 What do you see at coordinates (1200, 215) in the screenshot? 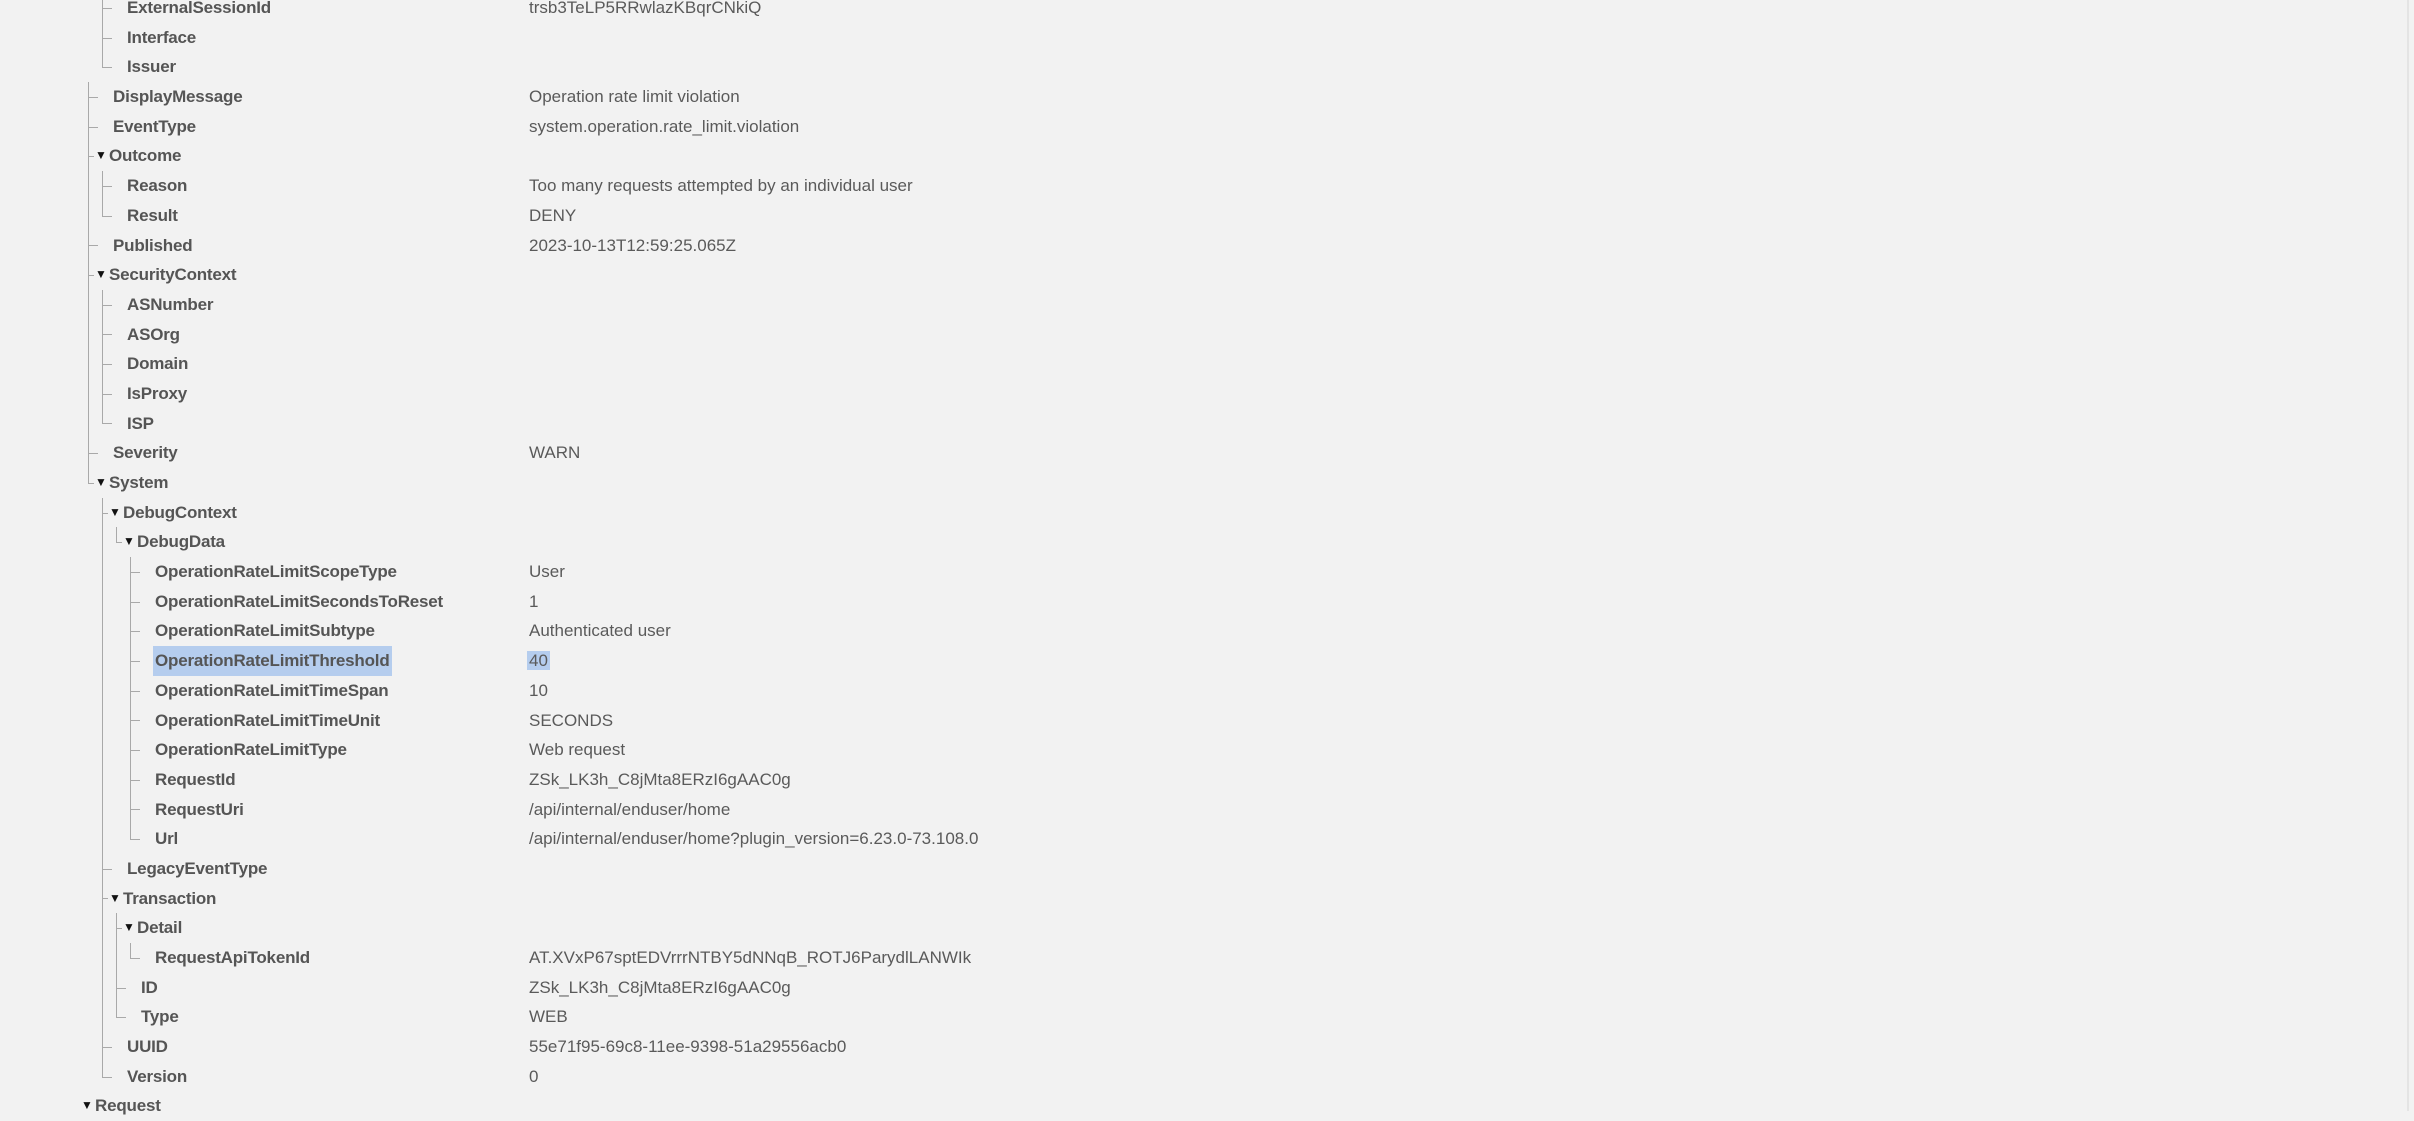
I see `tree-row: Result DENY` at bounding box center [1200, 215].